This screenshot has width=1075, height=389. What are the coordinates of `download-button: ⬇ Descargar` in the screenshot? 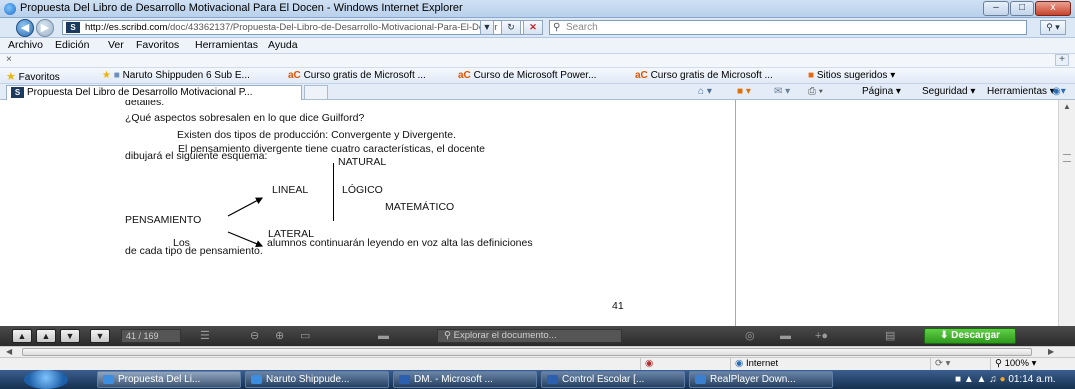 It's located at (970, 336).